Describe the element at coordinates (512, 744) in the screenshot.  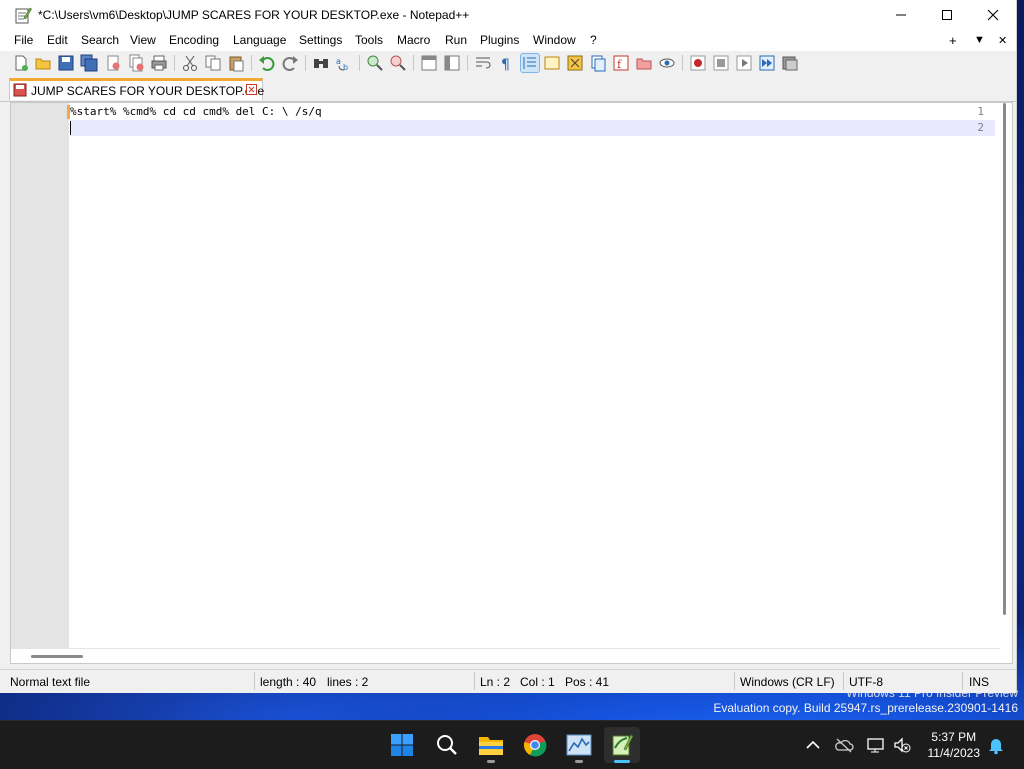
I see `taskbar: 5:37 PM 11/4/2023` at that location.